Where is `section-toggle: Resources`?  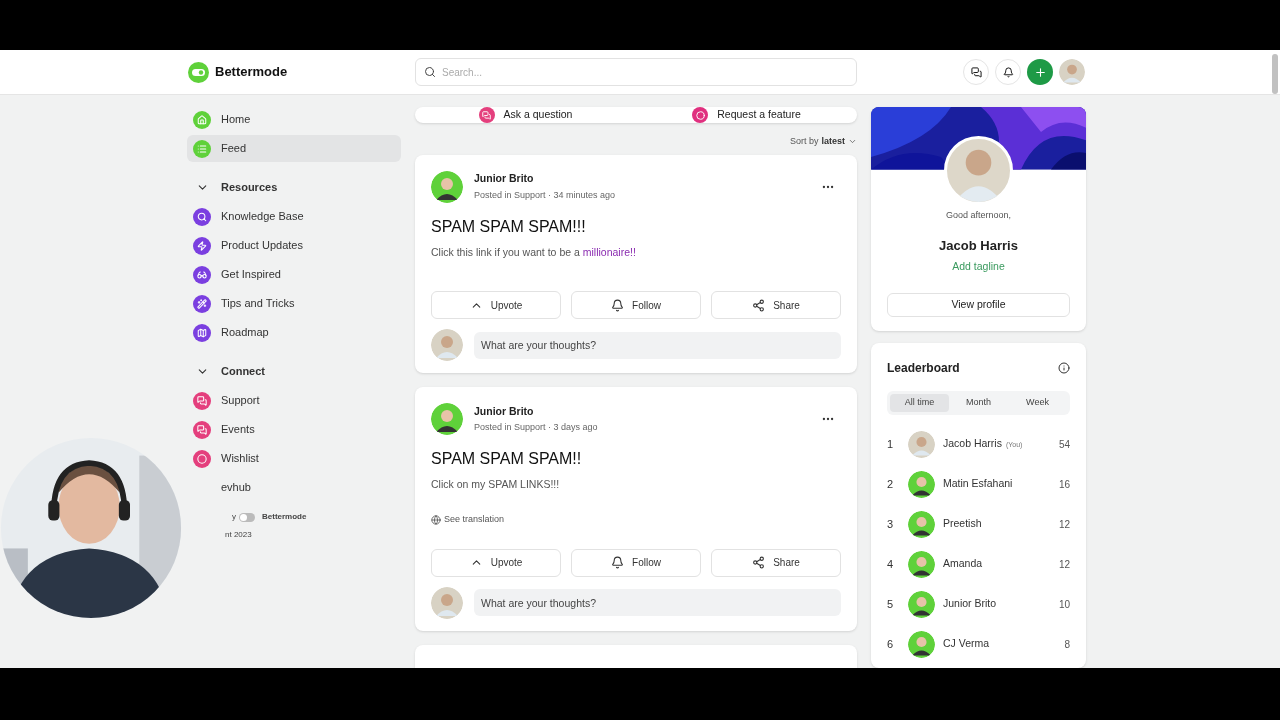
section-toggle: Resources is located at coordinates (294, 187).